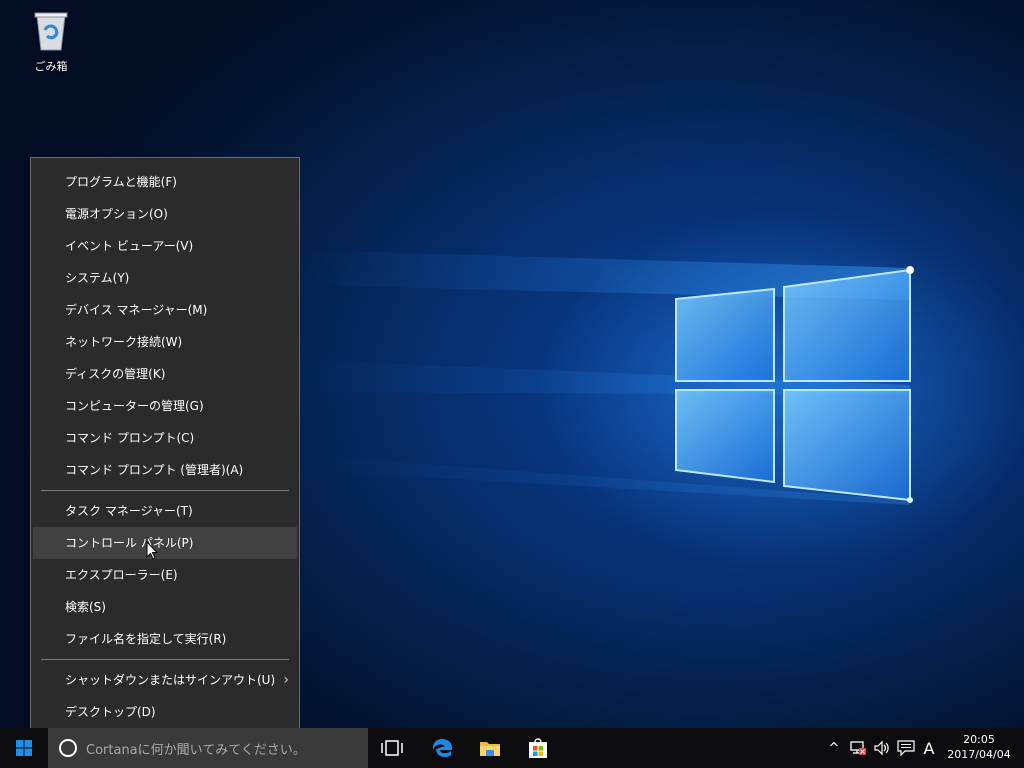 Image resolution: width=1024 pixels, height=768 pixels. I want to click on cortana-search-box: Cortanaに何か聞いてみてください。, so click(208, 748).